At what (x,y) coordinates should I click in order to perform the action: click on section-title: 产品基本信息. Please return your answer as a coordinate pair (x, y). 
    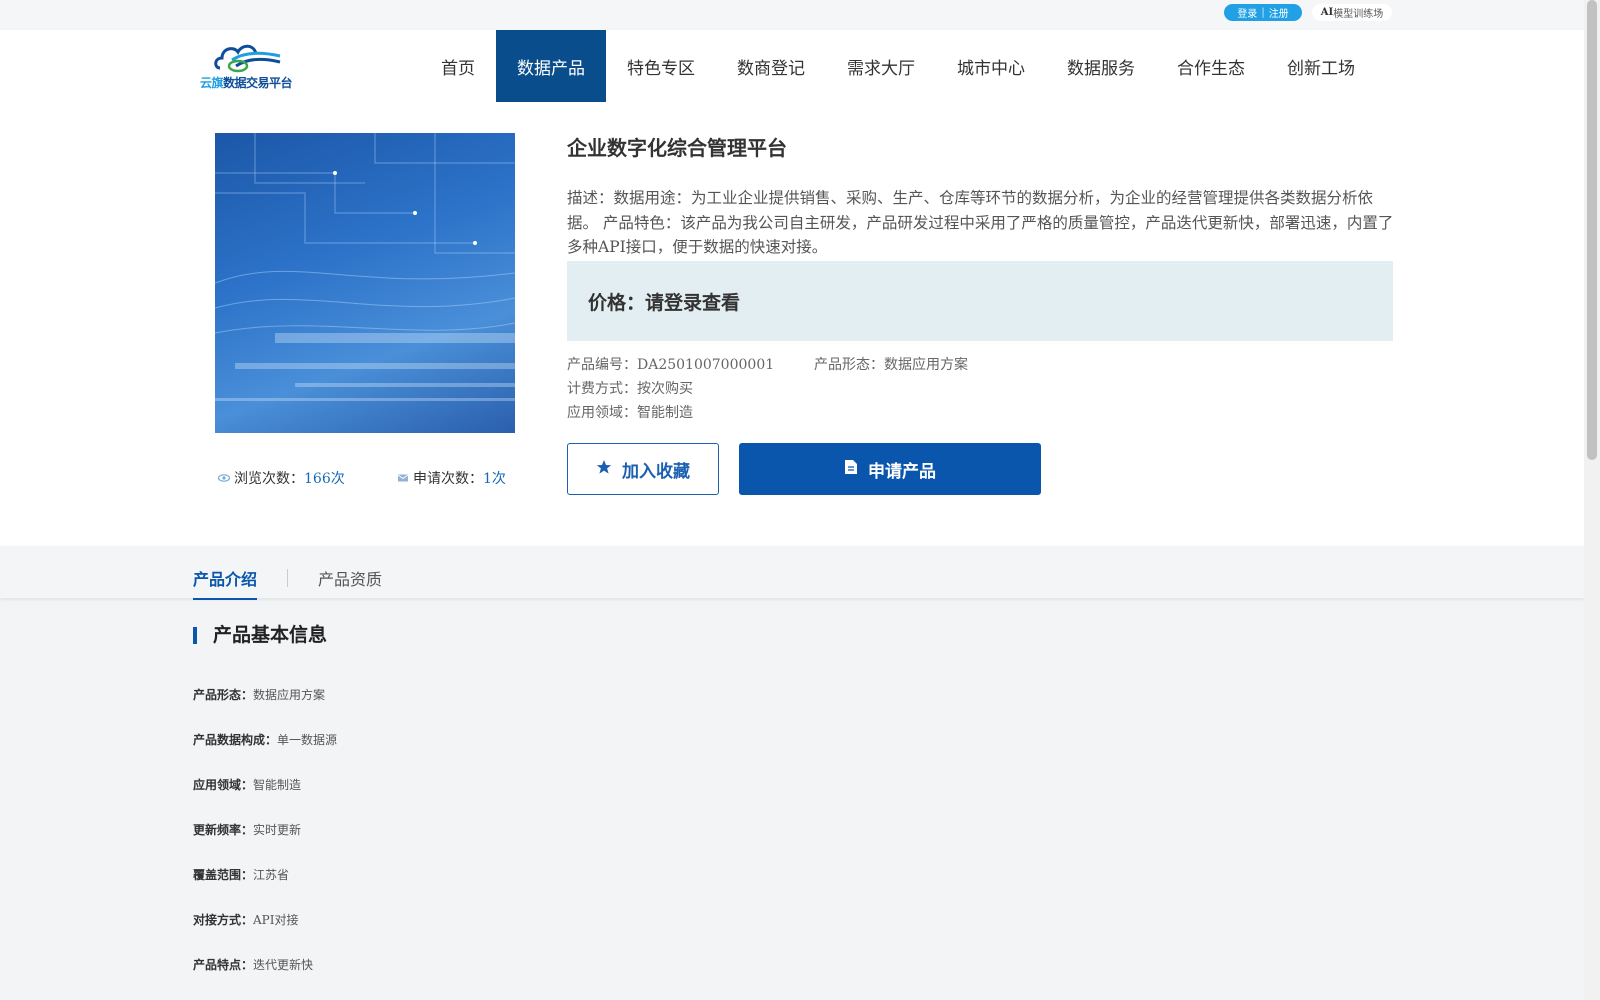
    Looking at the image, I should click on (260, 635).